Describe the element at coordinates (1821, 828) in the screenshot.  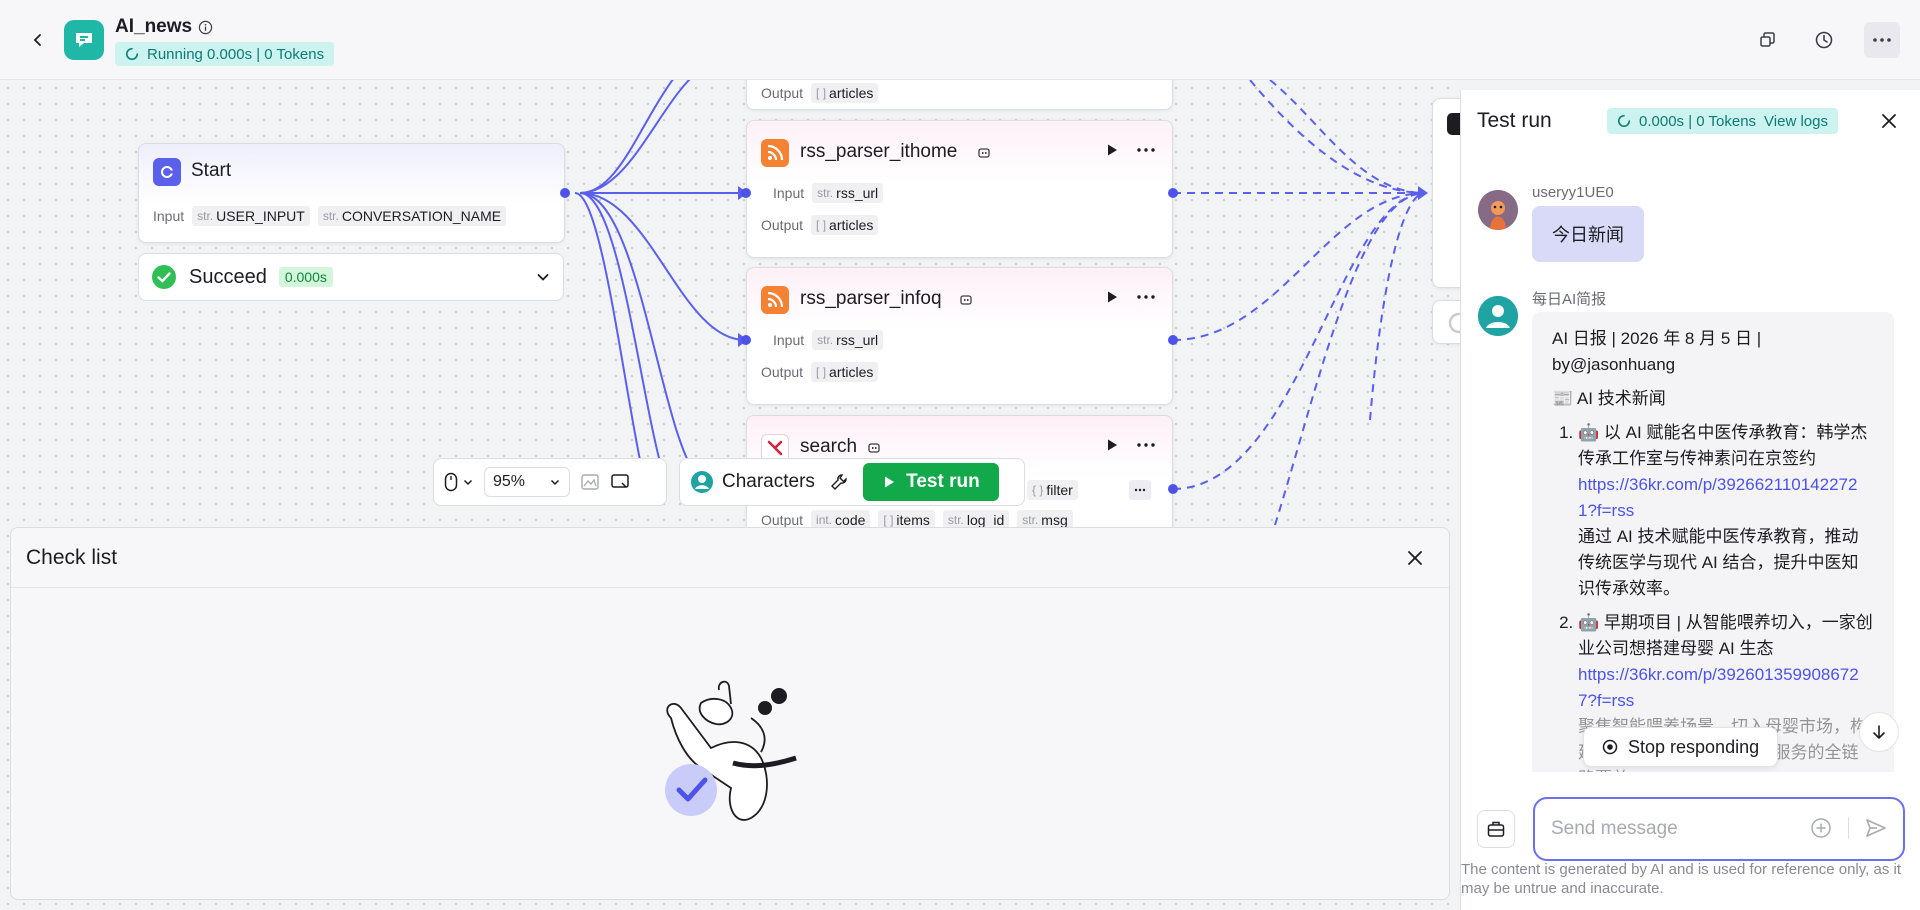
I see `add-attachment-icon` at that location.